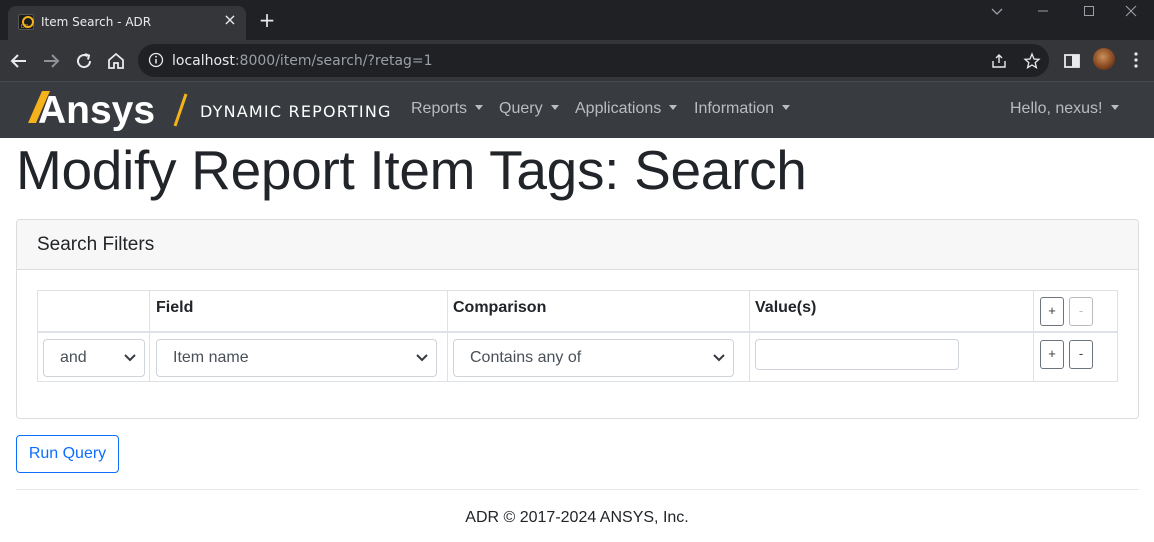 The image size is (1154, 542). Describe the element at coordinates (1052, 311) in the screenshot. I see `header-add-filter-button: +` at that location.